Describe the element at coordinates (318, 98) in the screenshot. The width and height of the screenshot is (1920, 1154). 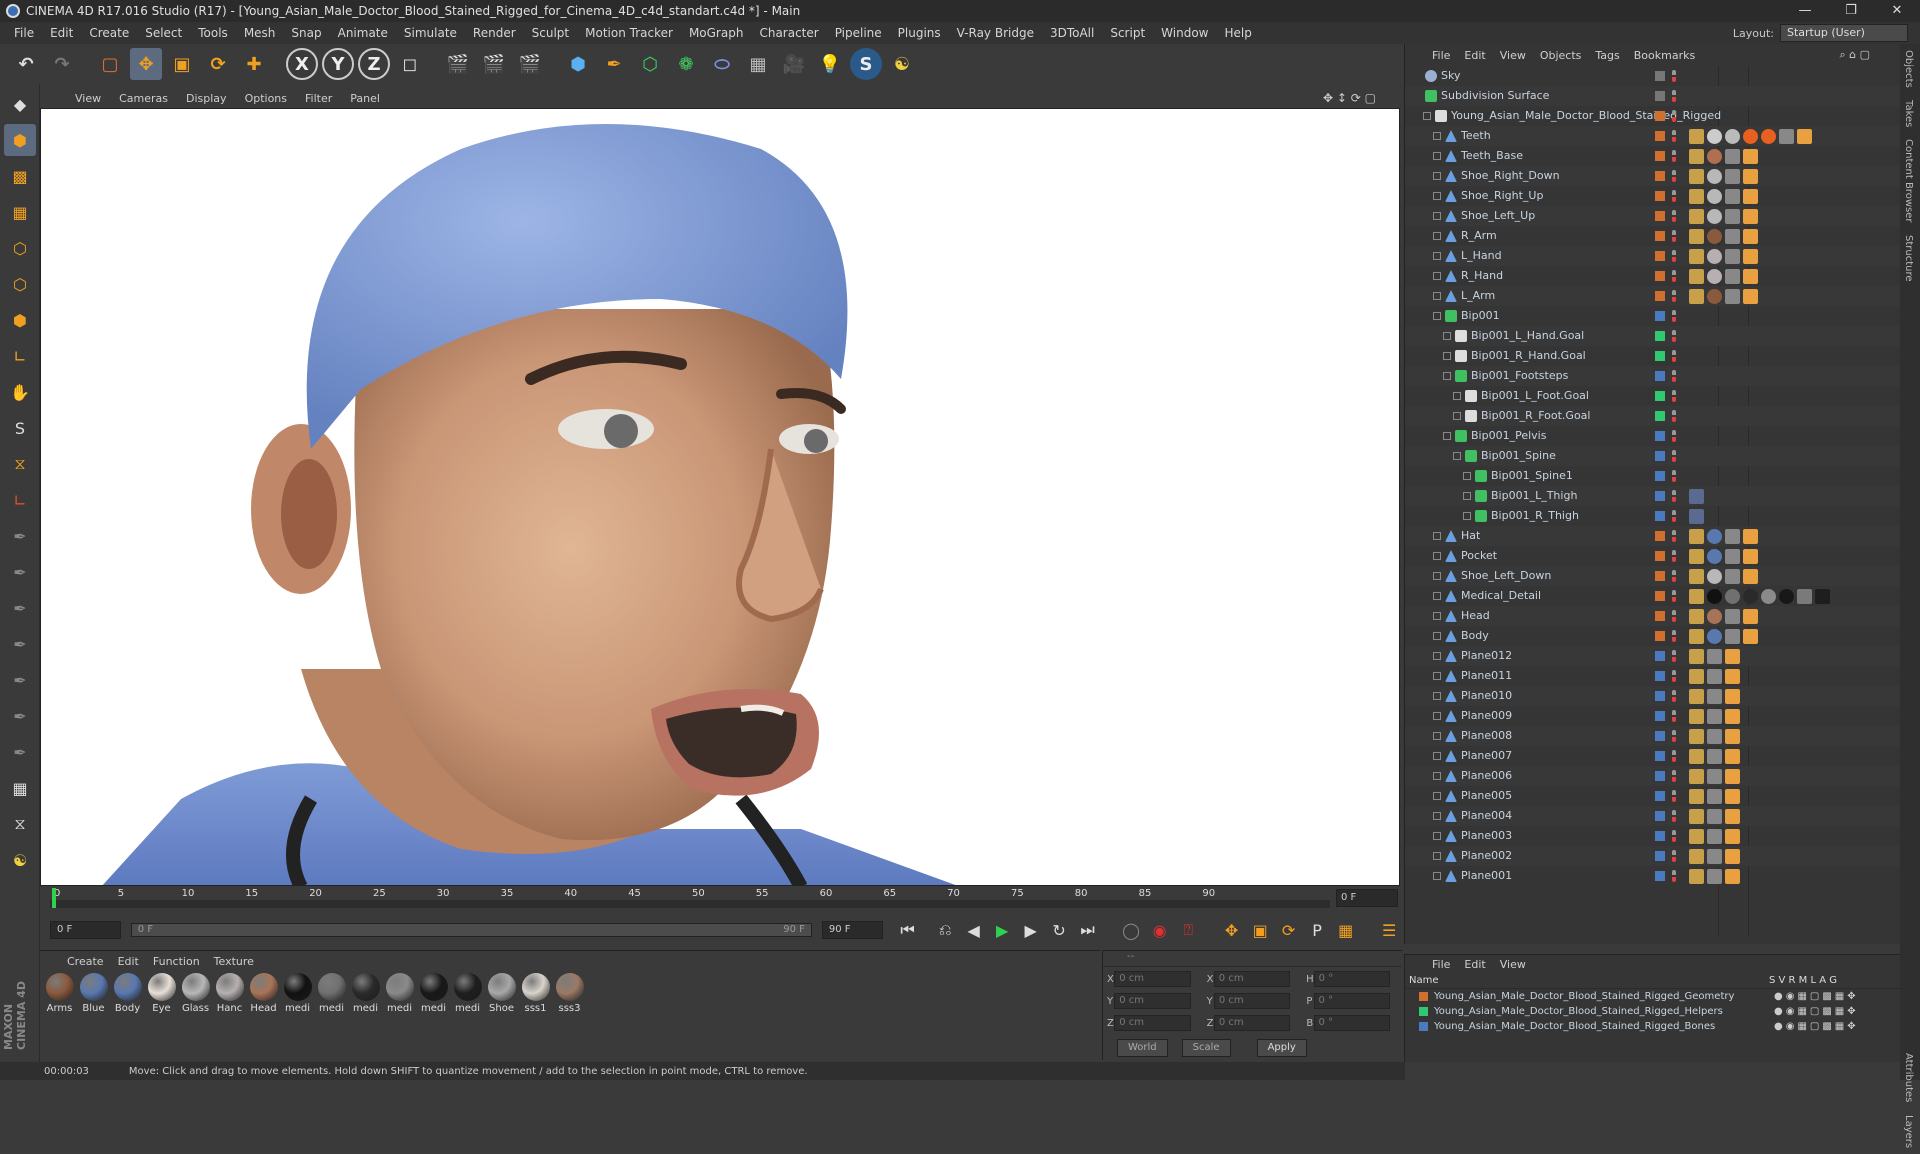
I see `viewport-menu-filter: Filter` at that location.